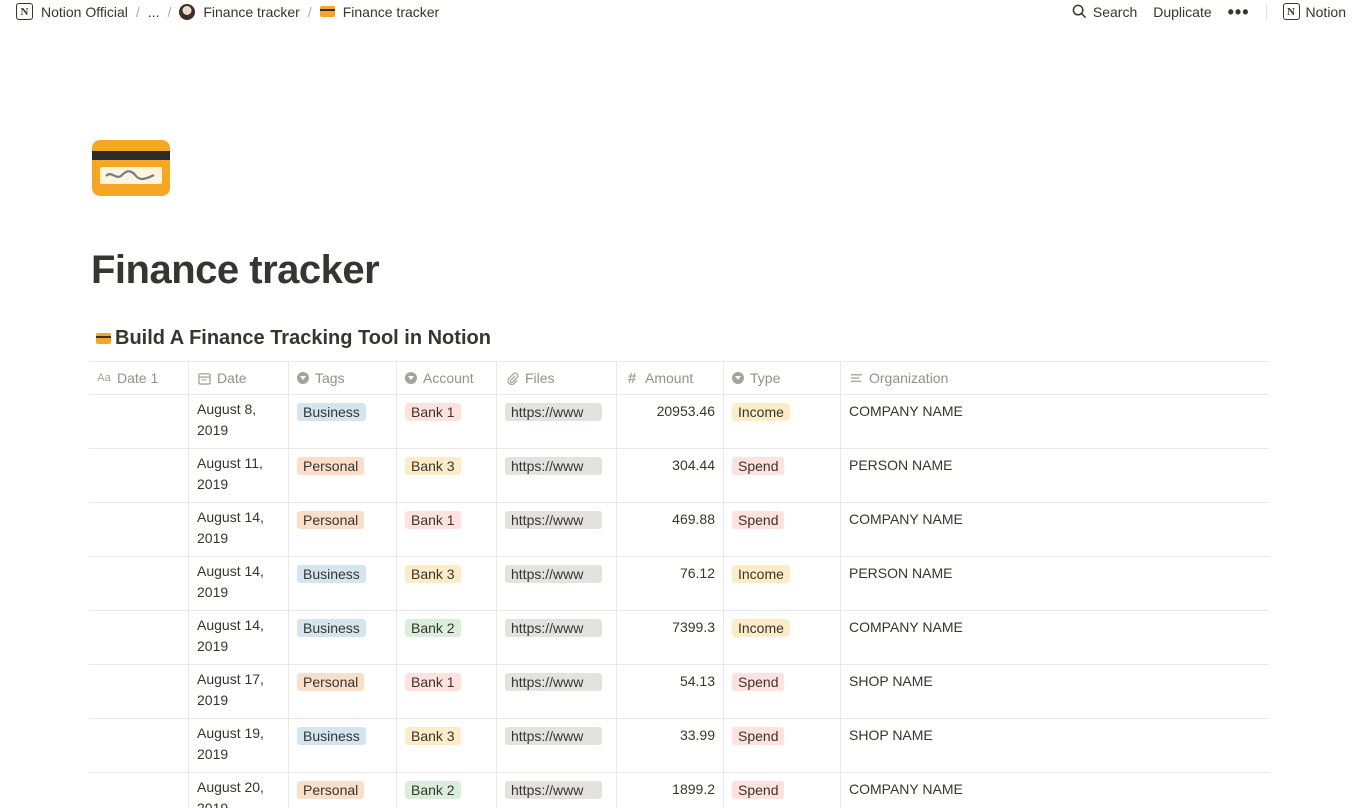 This screenshot has height=808, width=1358. I want to click on more-options-icon: •••, so click(1239, 12).